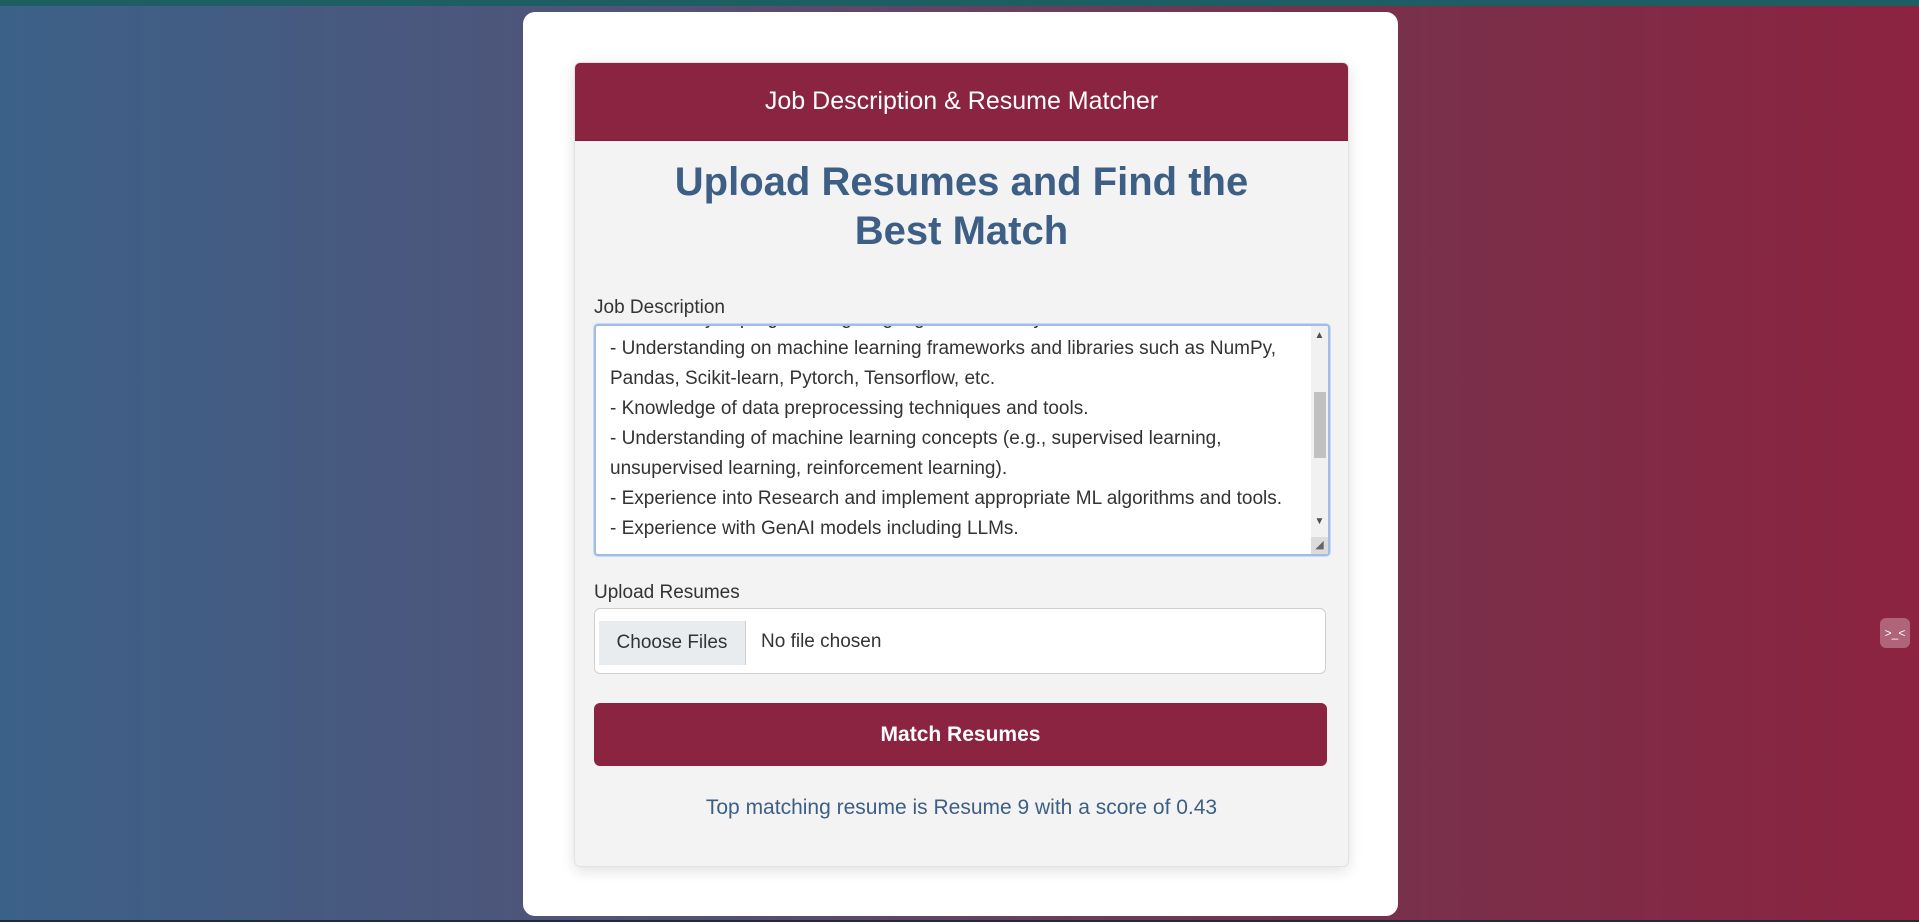 This screenshot has height=922, width=1919. Describe the element at coordinates (959, 3) in the screenshot. I see `top-strip` at that location.